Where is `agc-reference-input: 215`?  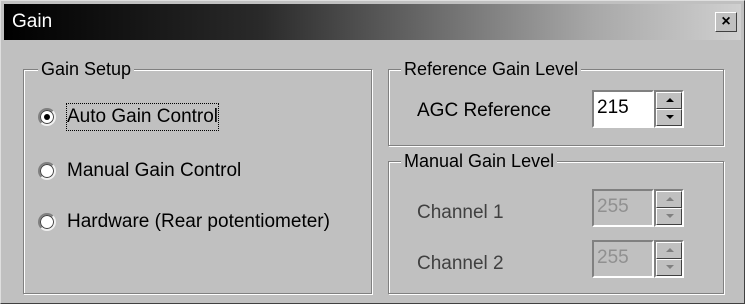 agc-reference-input: 215 is located at coordinates (623, 109).